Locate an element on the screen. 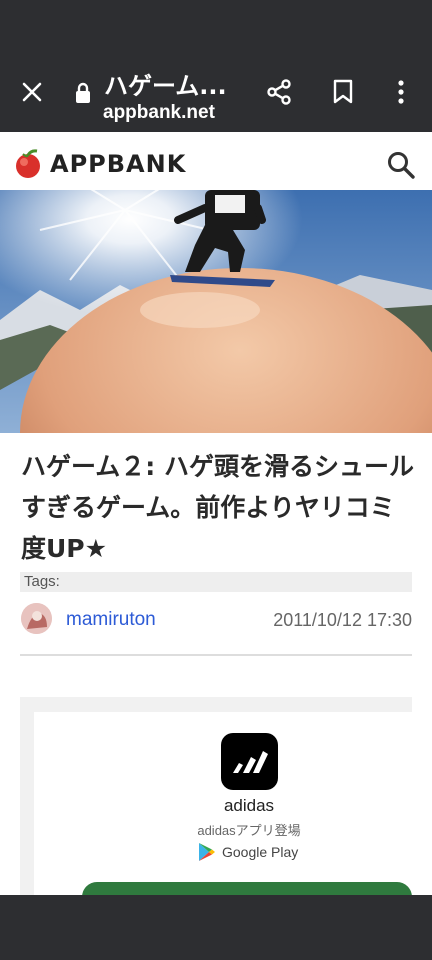  bookmark-icon is located at coordinates (343, 92).